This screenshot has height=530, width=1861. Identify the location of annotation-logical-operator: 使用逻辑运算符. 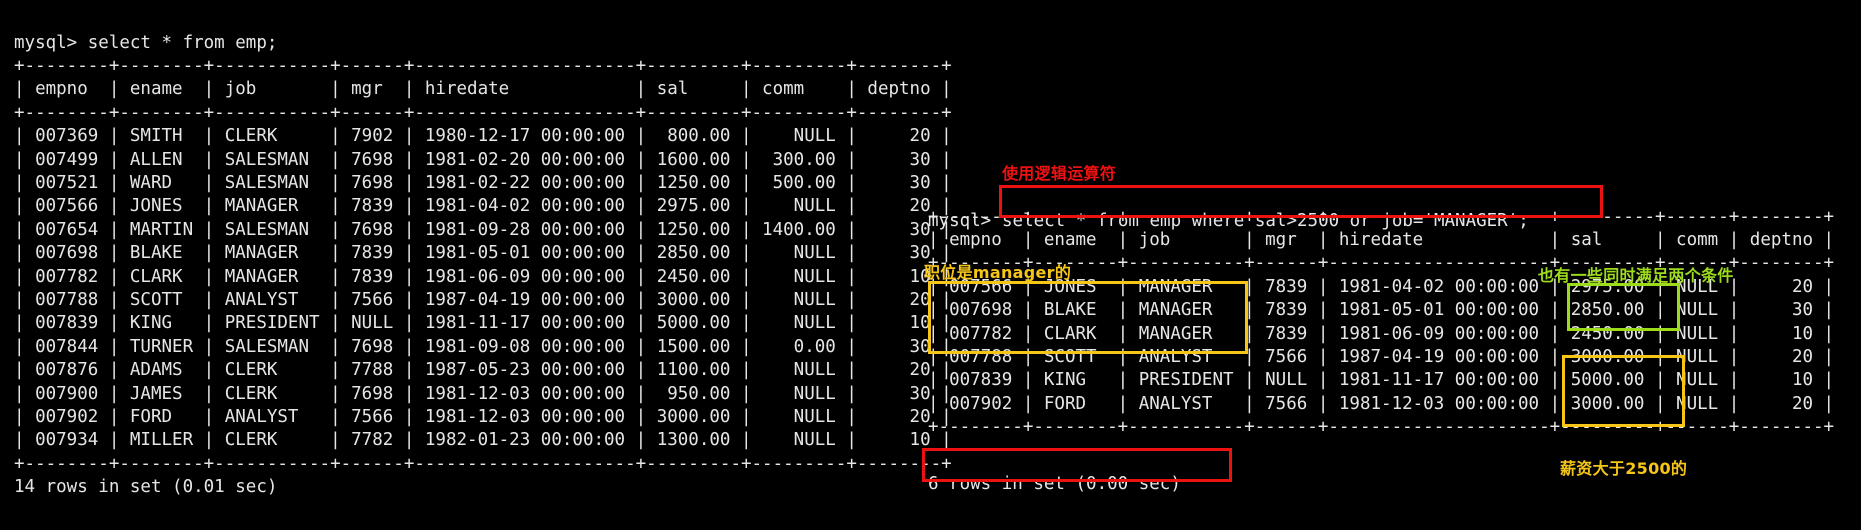
(1059, 173).